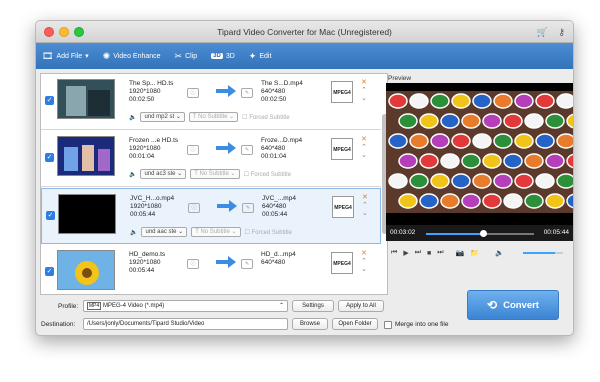 The height and width of the screenshot is (382, 600). I want to click on key-icon: ⚷, so click(561, 32).